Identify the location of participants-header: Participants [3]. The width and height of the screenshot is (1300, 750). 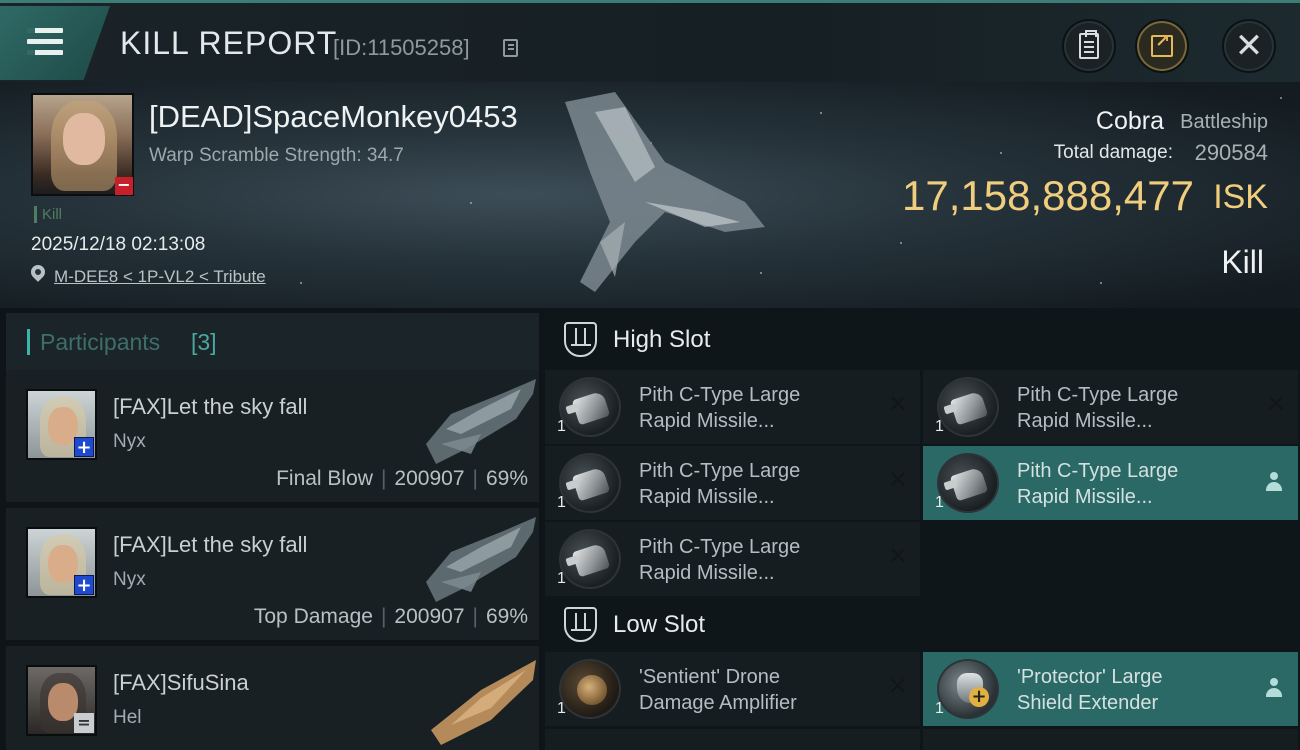
(272, 341).